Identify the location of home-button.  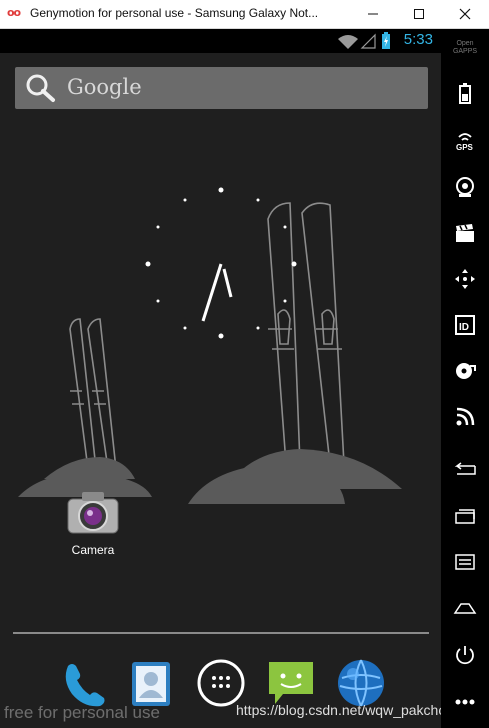
(465, 608).